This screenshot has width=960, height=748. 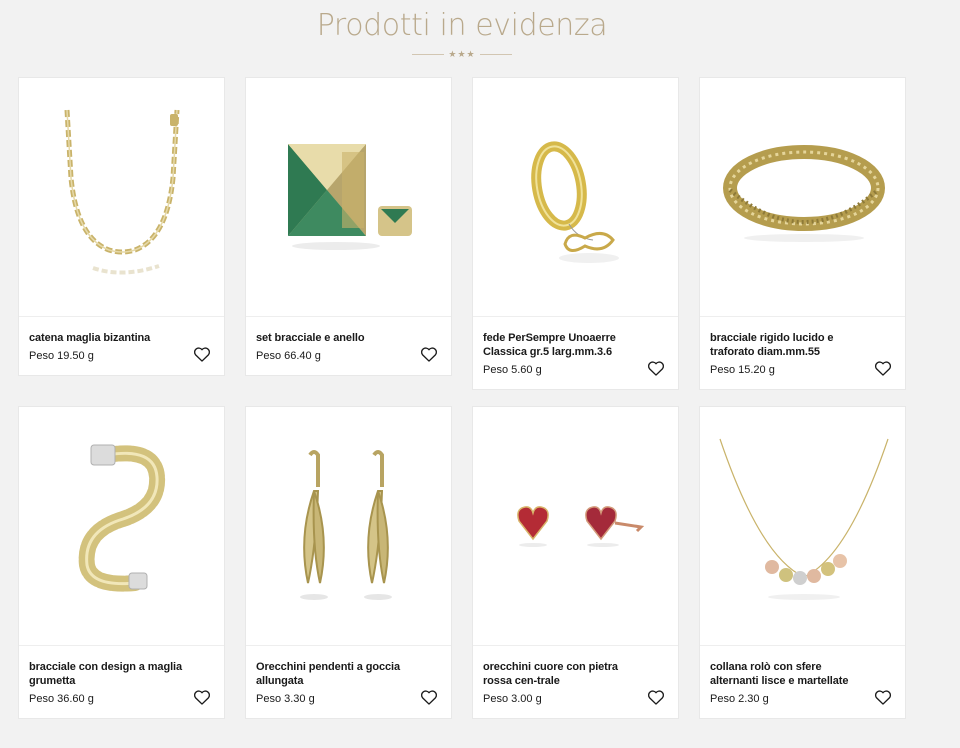 I want to click on product-name: bracciale con design a maglia grumetta, so click(x=106, y=674).